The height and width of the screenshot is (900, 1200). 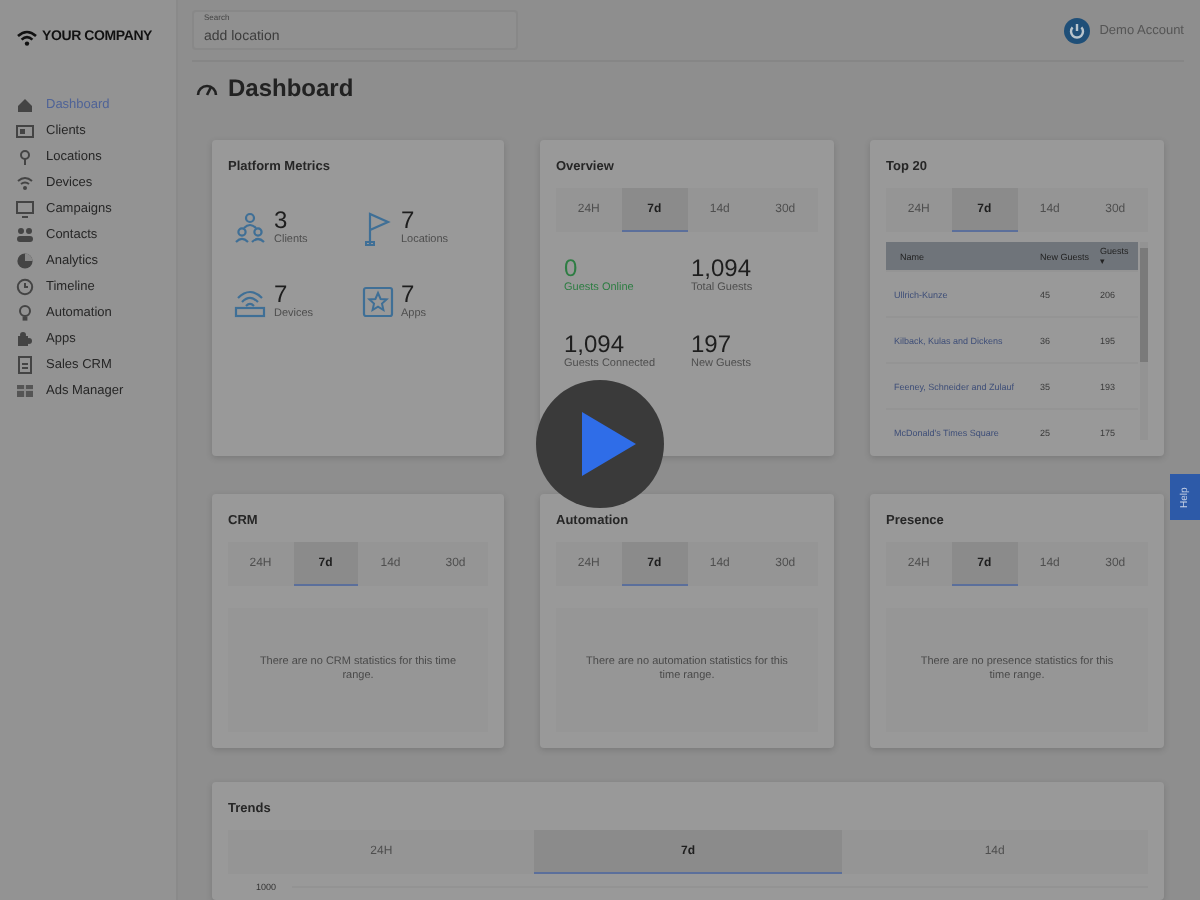 I want to click on pin-icon, so click(x=25, y=157).